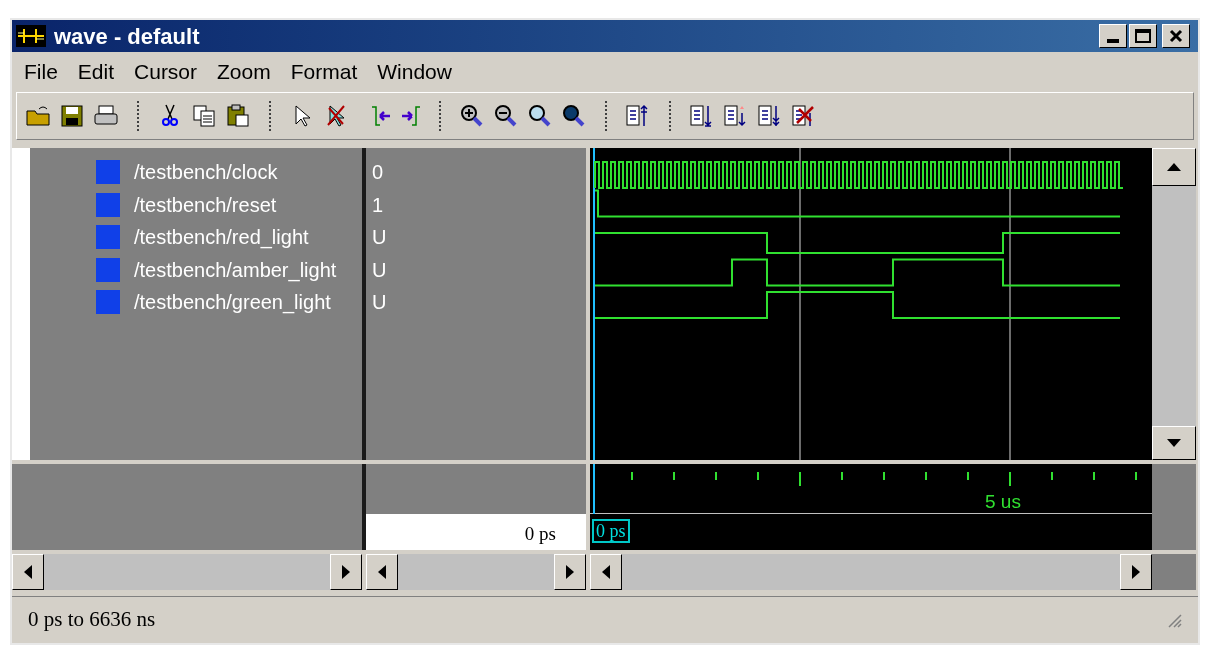  Describe the element at coordinates (96, 72) in the screenshot. I see `menu-item: Edit` at that location.